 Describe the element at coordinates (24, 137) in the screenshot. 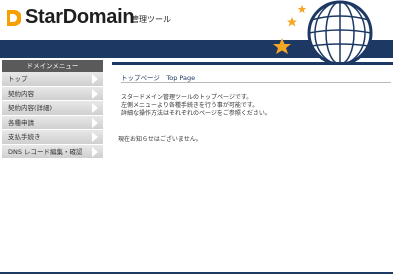

I see `sidebar-item-label: 支払手続き` at that location.